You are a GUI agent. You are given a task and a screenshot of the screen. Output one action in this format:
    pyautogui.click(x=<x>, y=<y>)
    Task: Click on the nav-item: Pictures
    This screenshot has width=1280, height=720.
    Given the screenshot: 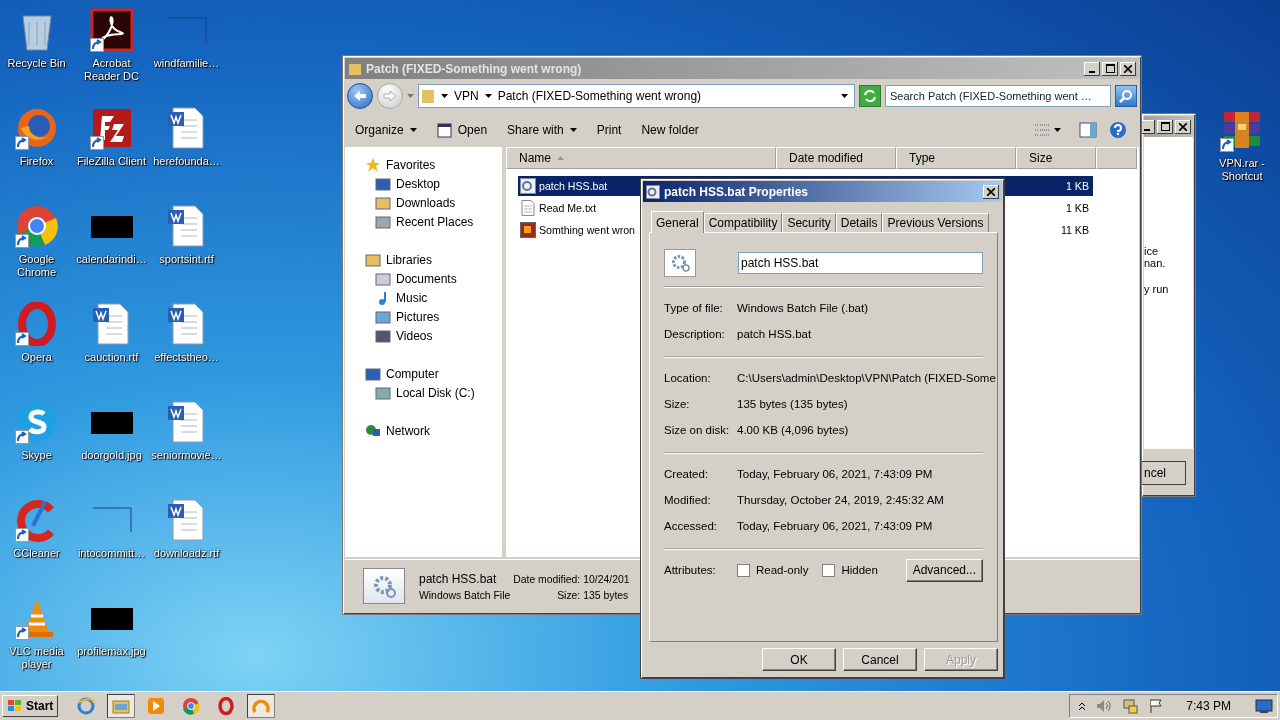 What is the action you would take?
    pyautogui.click(x=423, y=316)
    